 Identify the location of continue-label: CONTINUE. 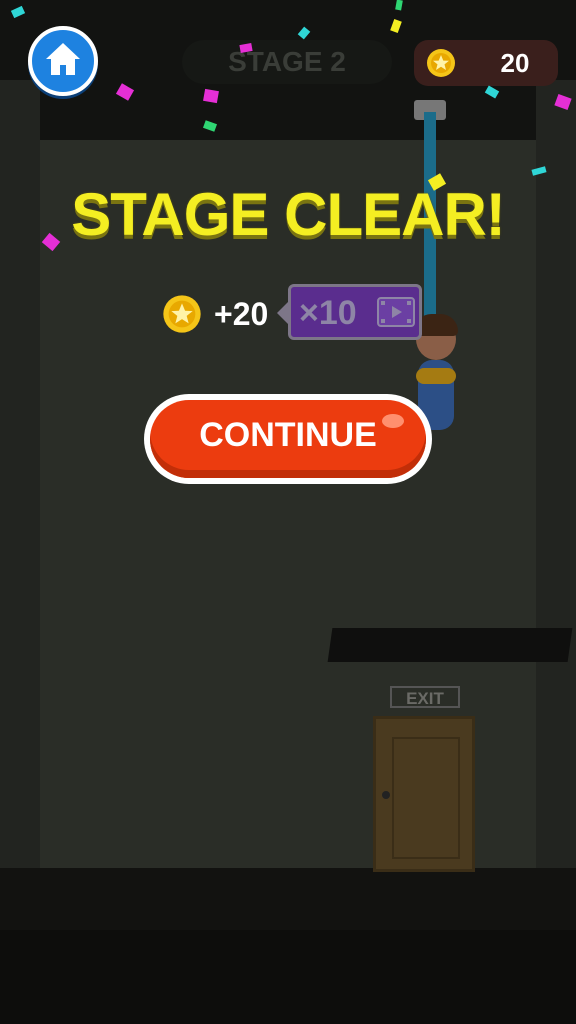
(288, 435).